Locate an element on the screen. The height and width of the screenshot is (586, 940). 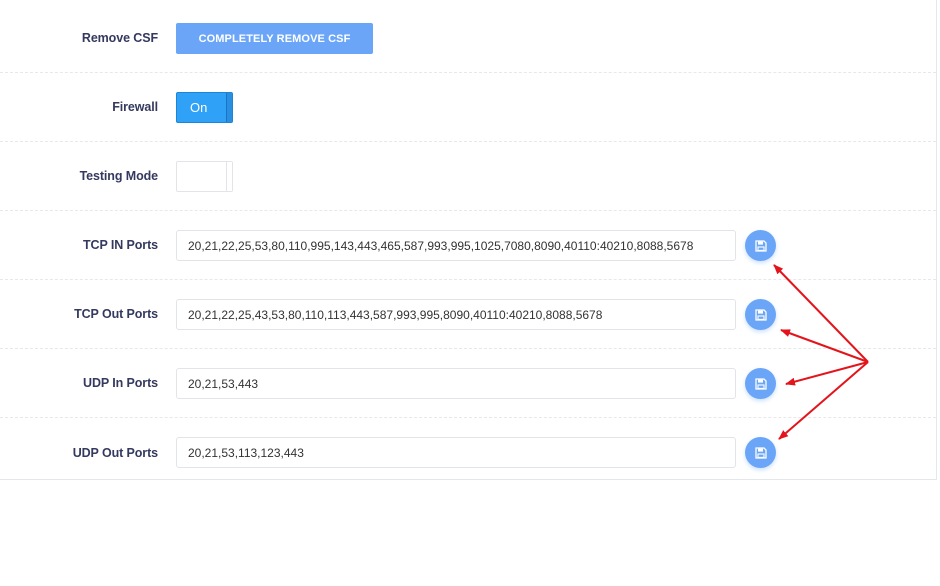
tcp-in-ports-input is located at coordinates (456, 245).